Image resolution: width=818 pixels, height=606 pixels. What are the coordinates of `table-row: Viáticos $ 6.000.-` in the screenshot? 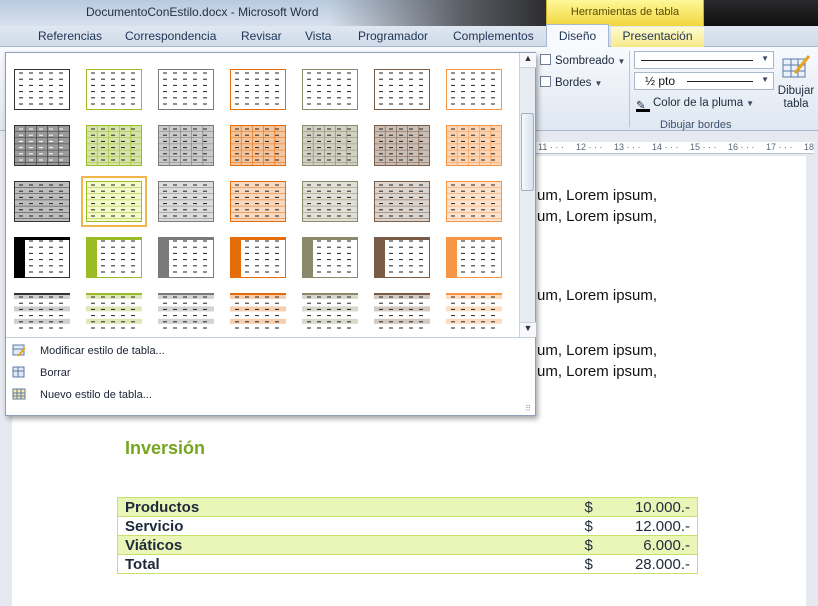 It's located at (407, 545).